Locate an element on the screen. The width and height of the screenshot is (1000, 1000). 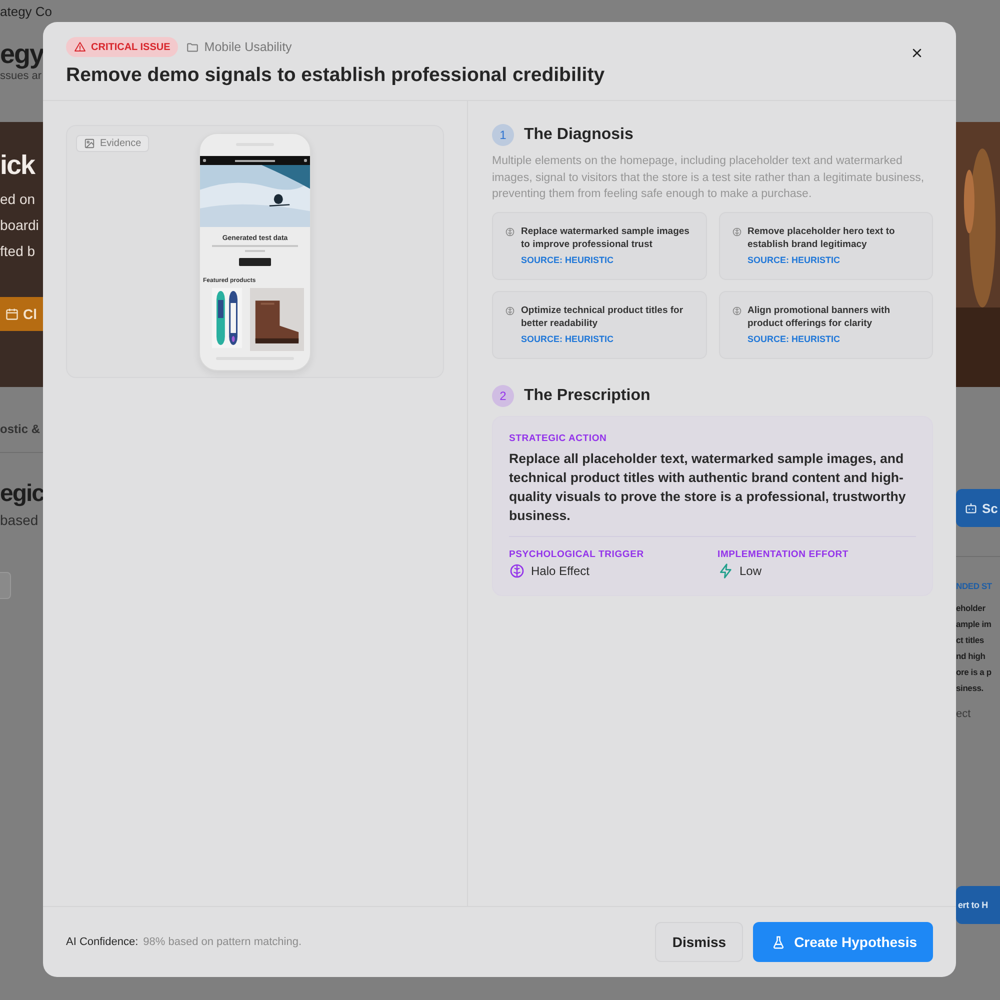
panel-text: ore is a p is located at coordinates (974, 672).